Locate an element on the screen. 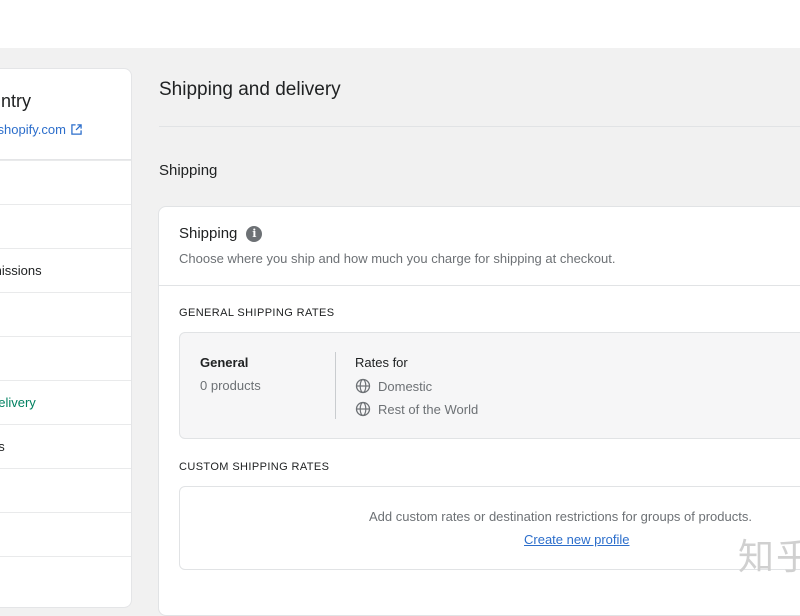 The image size is (800, 616). watermark: 知乎 is located at coordinates (769, 557).